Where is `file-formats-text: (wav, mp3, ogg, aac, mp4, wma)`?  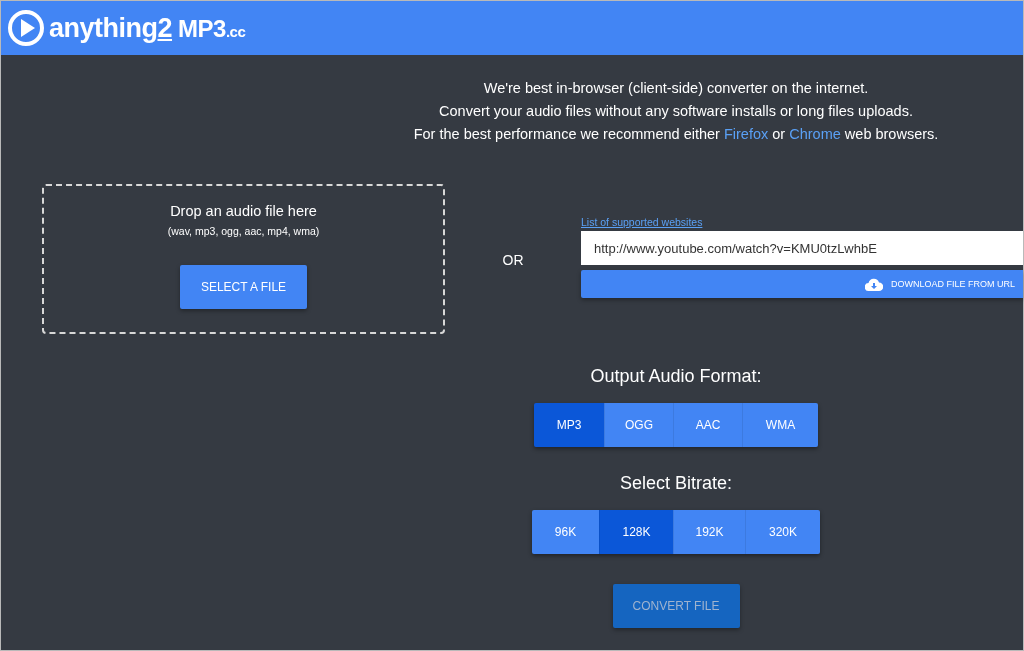 file-formats-text: (wav, mp3, ogg, aac, mp4, wma) is located at coordinates (243, 231).